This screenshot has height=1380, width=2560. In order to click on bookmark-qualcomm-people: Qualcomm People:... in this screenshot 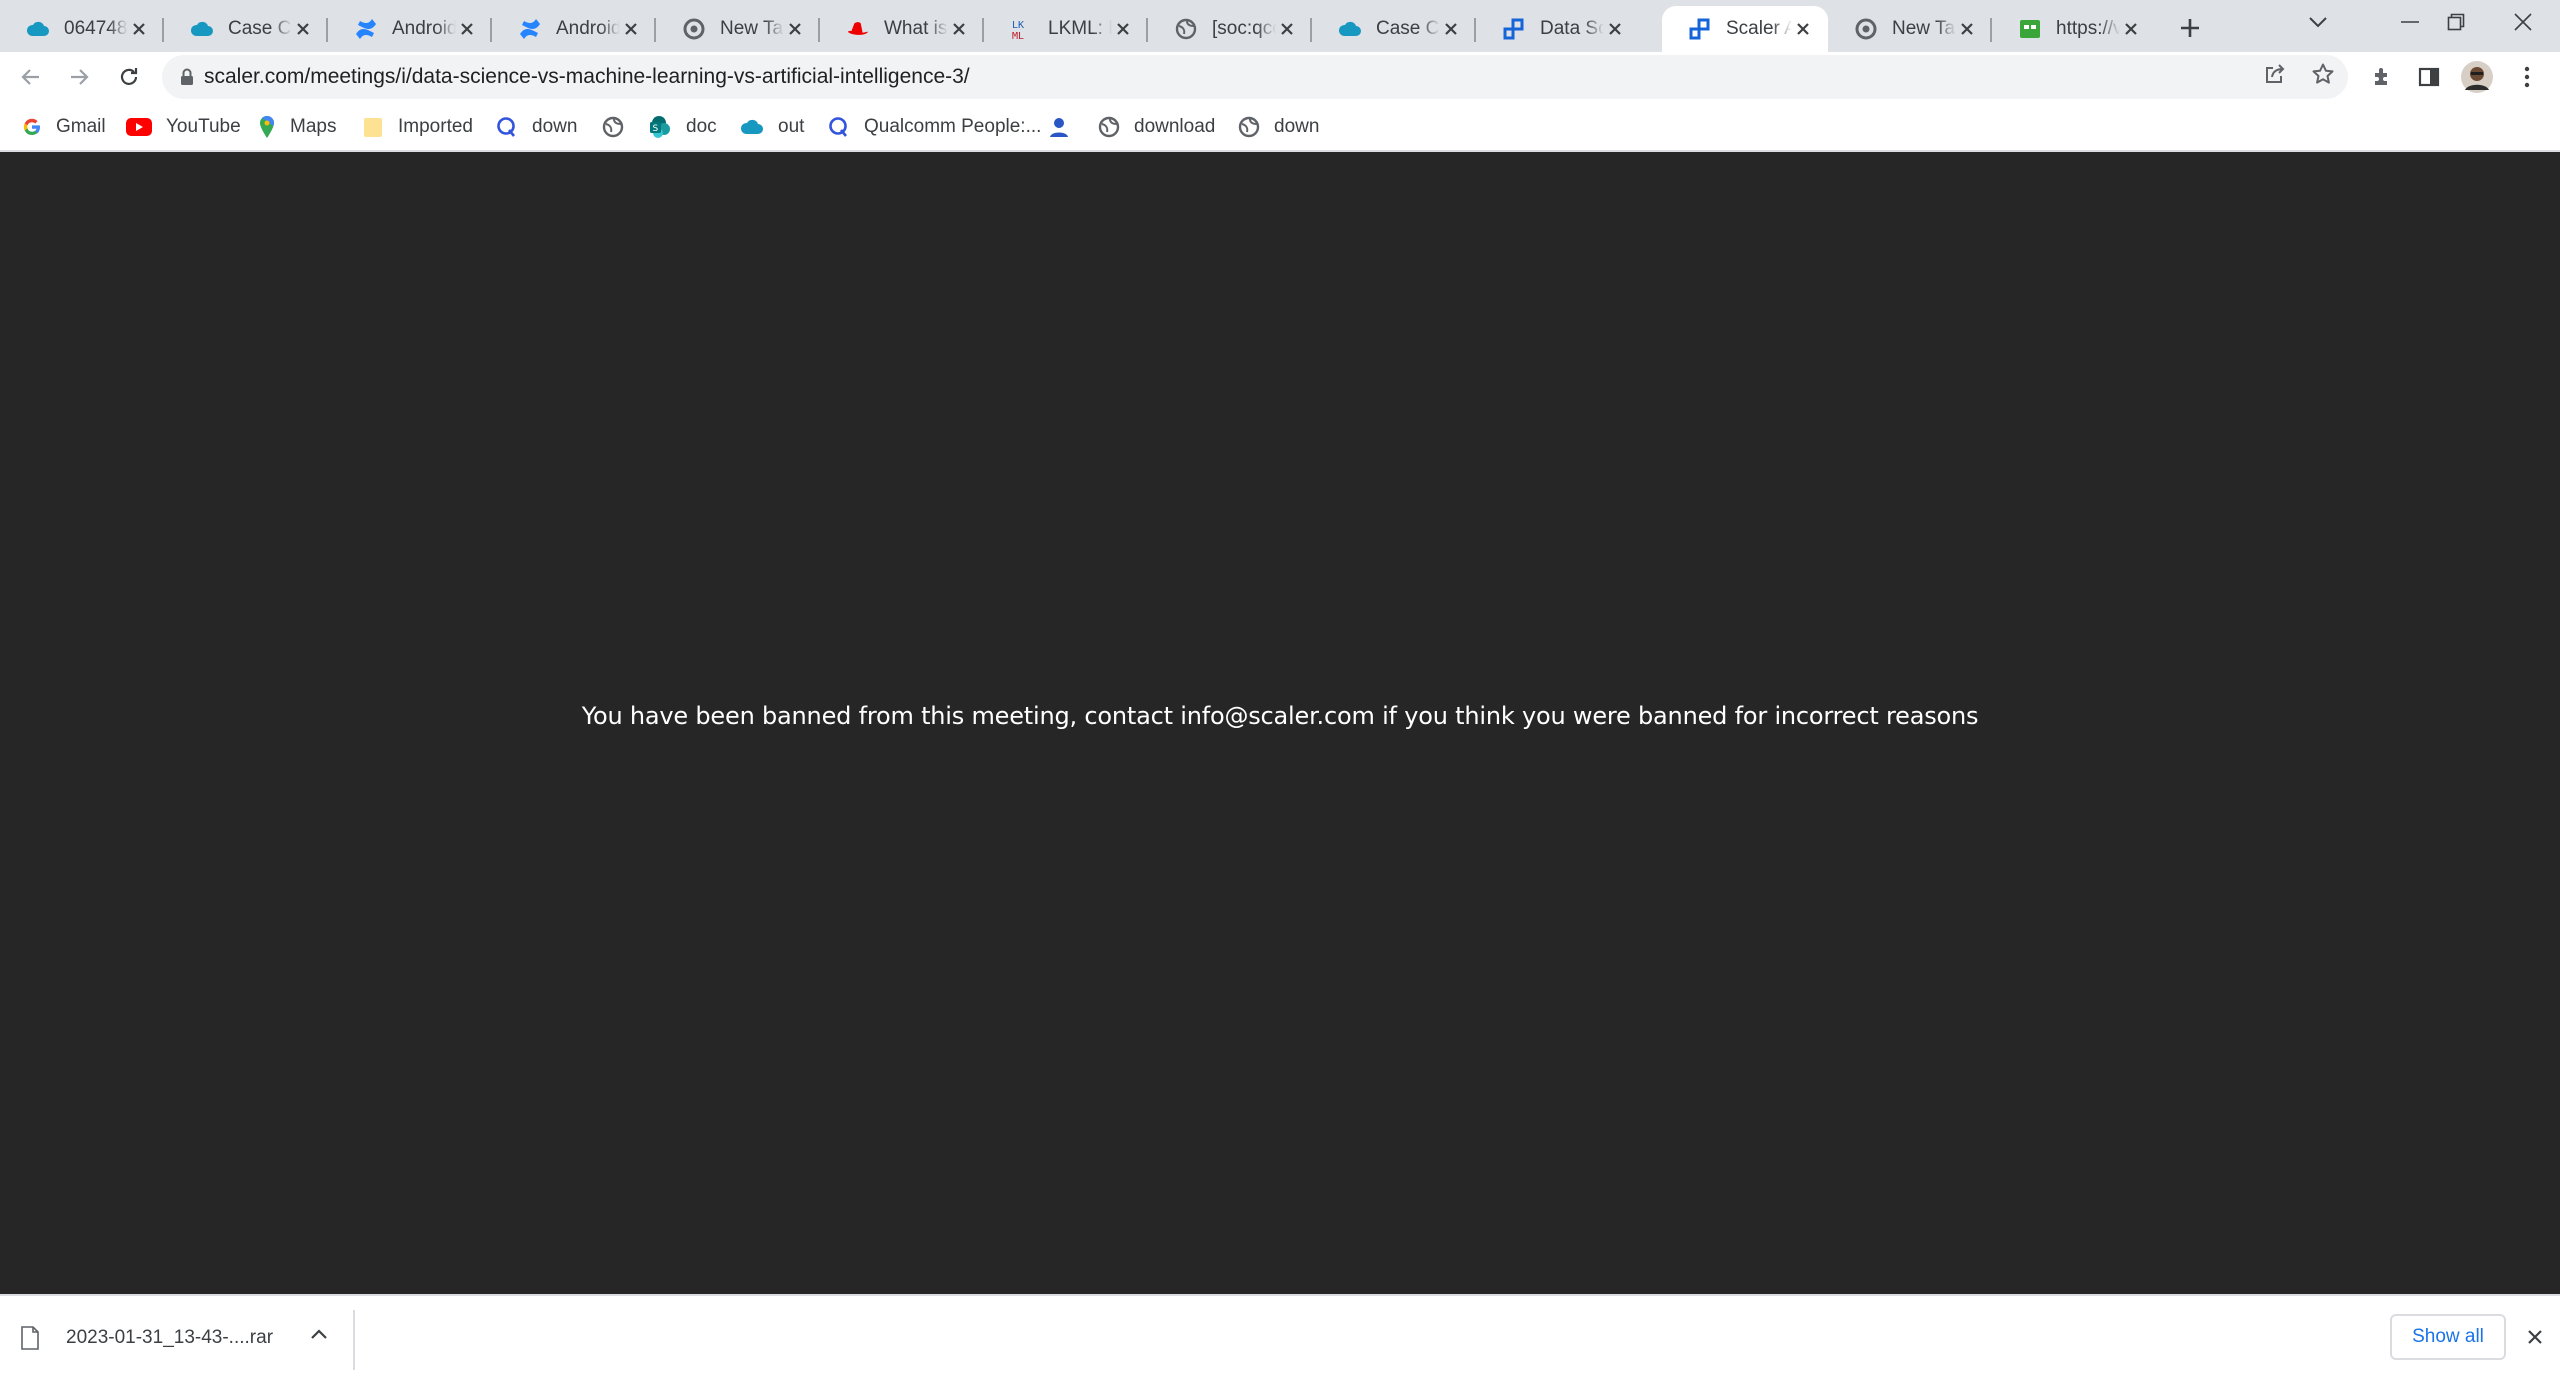, I will do `click(934, 127)`.